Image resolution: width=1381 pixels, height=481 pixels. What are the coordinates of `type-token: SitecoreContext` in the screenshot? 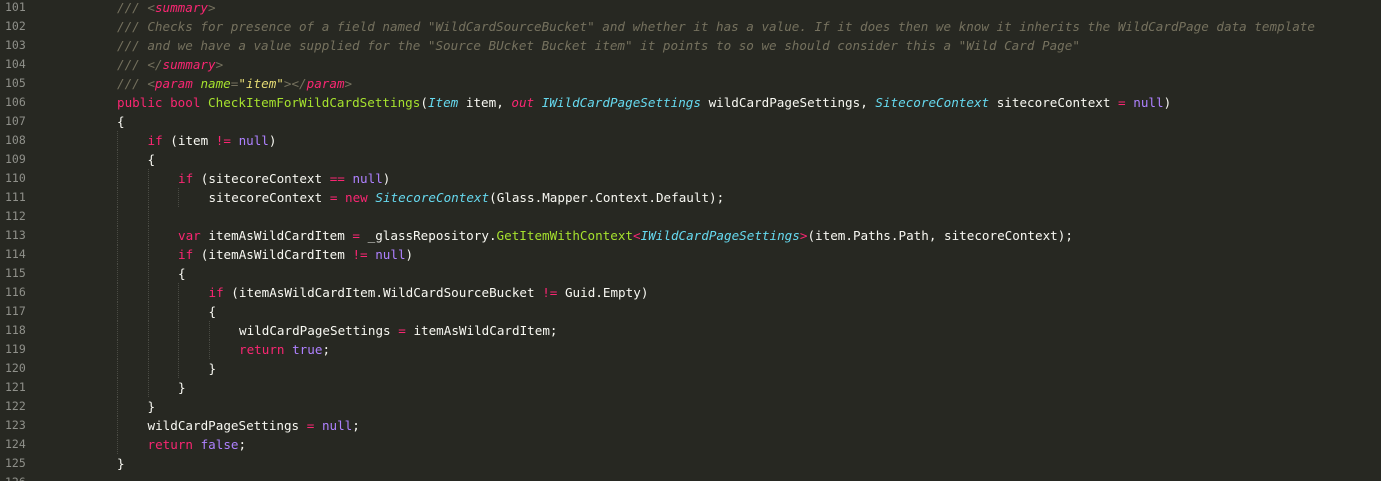 It's located at (932, 102).